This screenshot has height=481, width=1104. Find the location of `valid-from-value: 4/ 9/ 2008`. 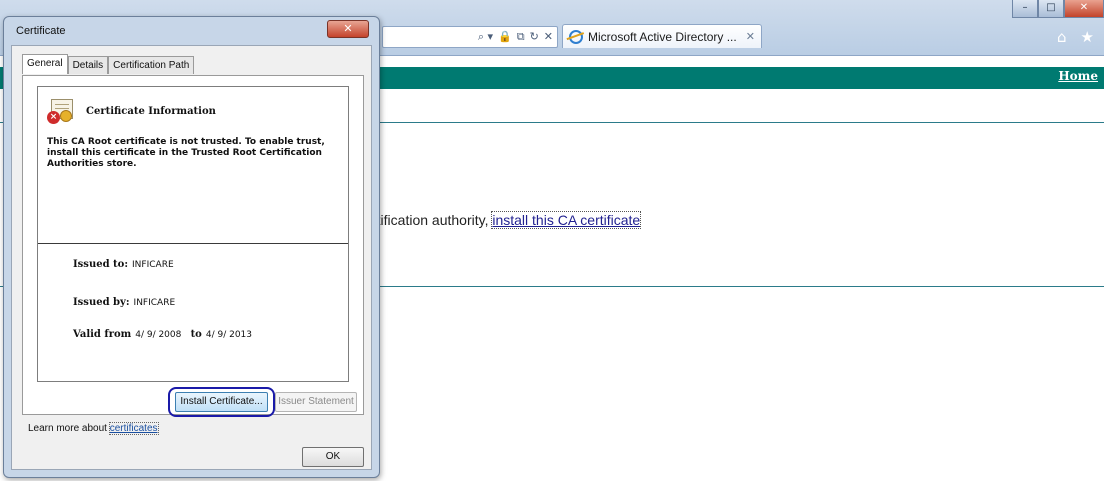

valid-from-value: 4/ 9/ 2008 is located at coordinates (158, 335).